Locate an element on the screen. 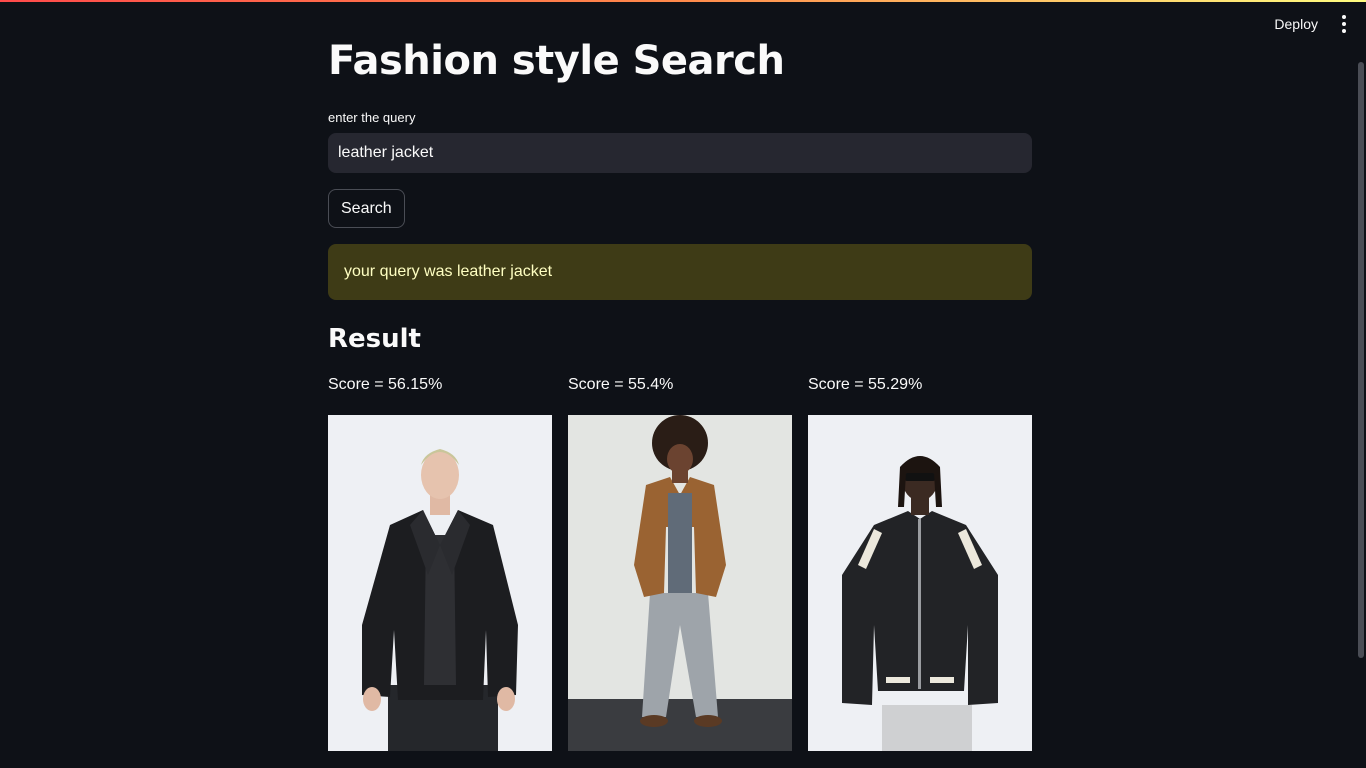  query-label: enter the query is located at coordinates (372, 117).